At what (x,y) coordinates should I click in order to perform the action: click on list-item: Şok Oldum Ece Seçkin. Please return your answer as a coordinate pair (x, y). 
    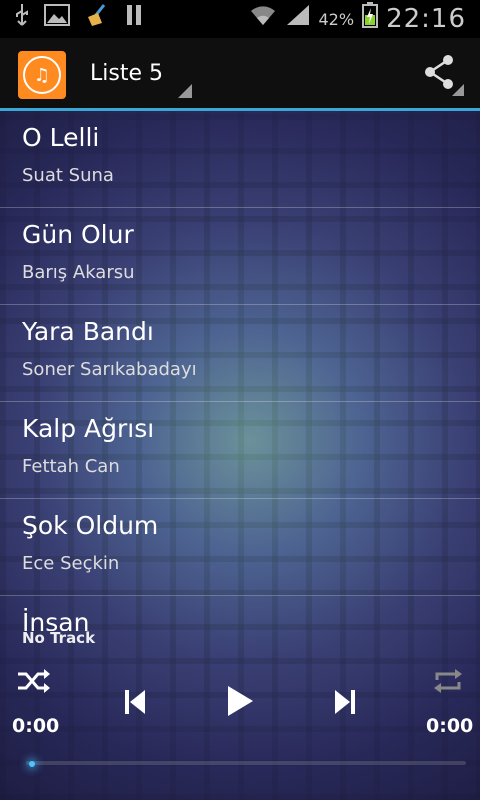
    Looking at the image, I should click on (240, 547).